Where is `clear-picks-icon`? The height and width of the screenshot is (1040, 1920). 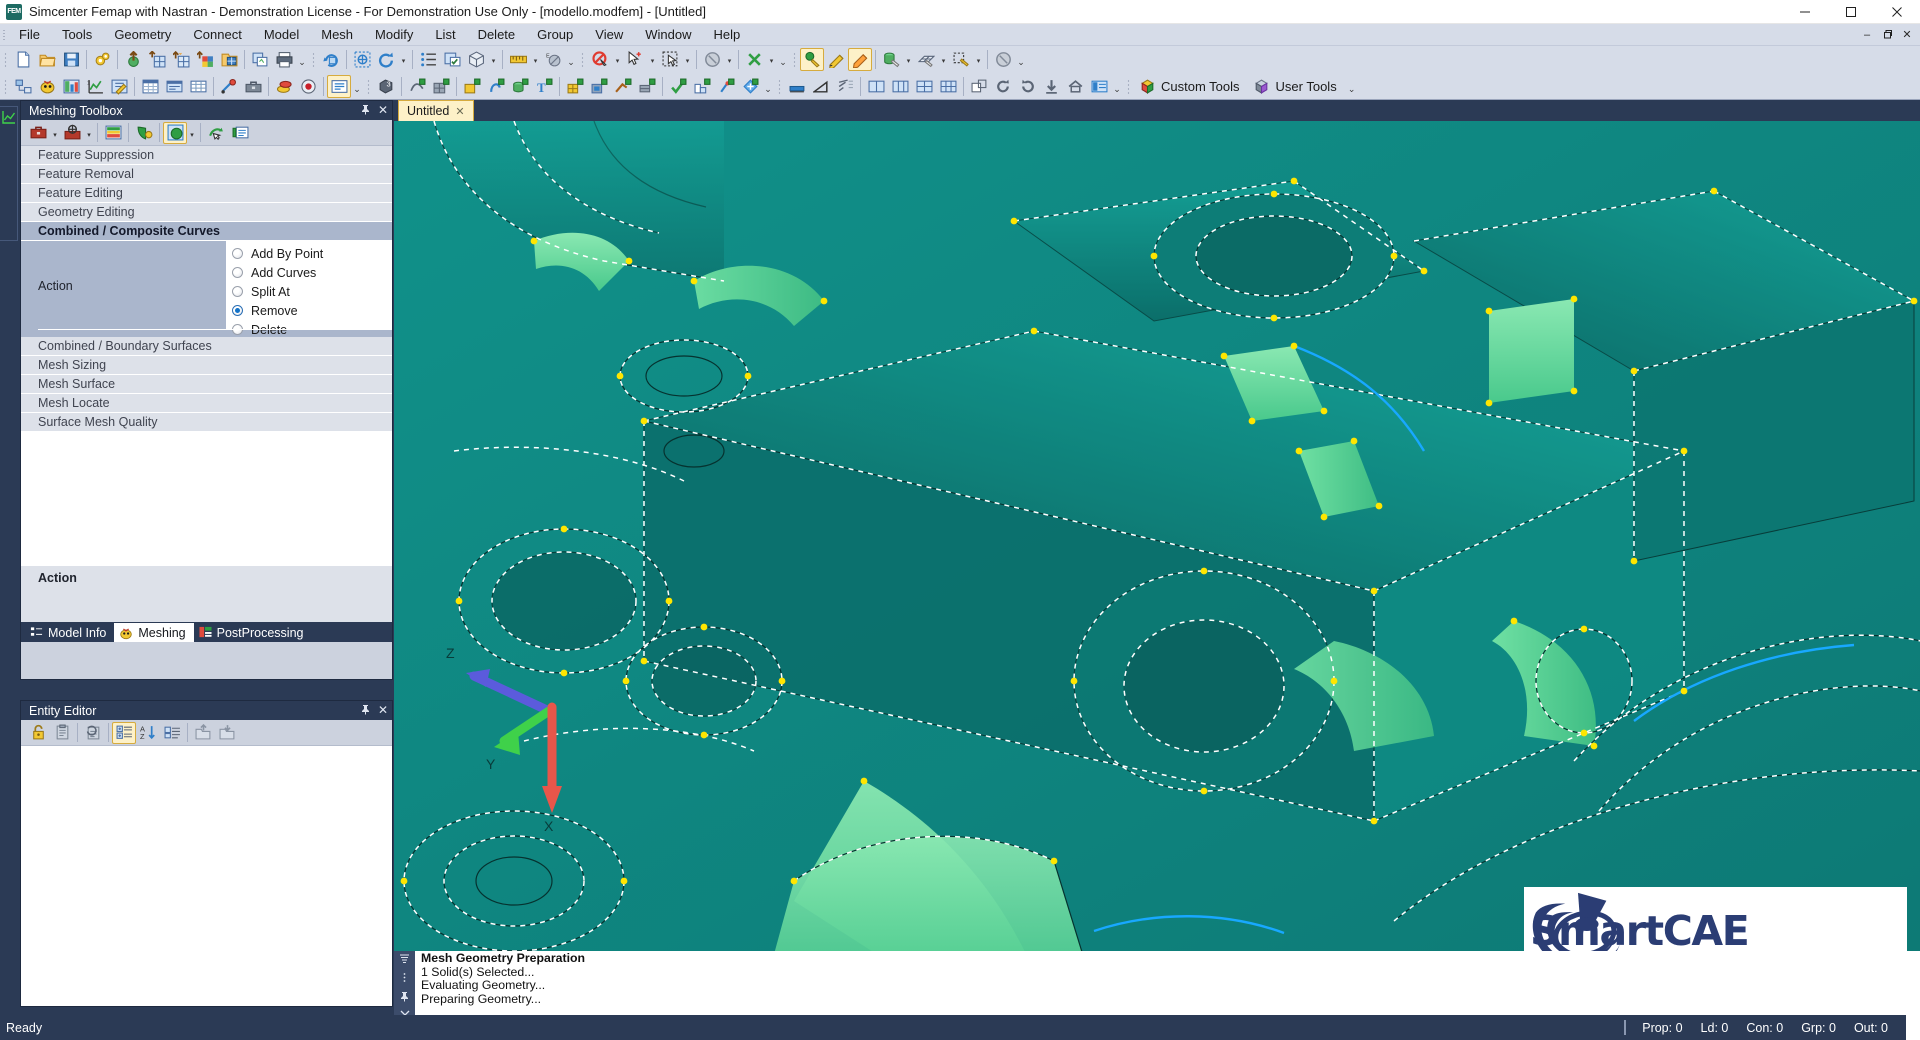
clear-picks-icon is located at coordinates (1003, 59).